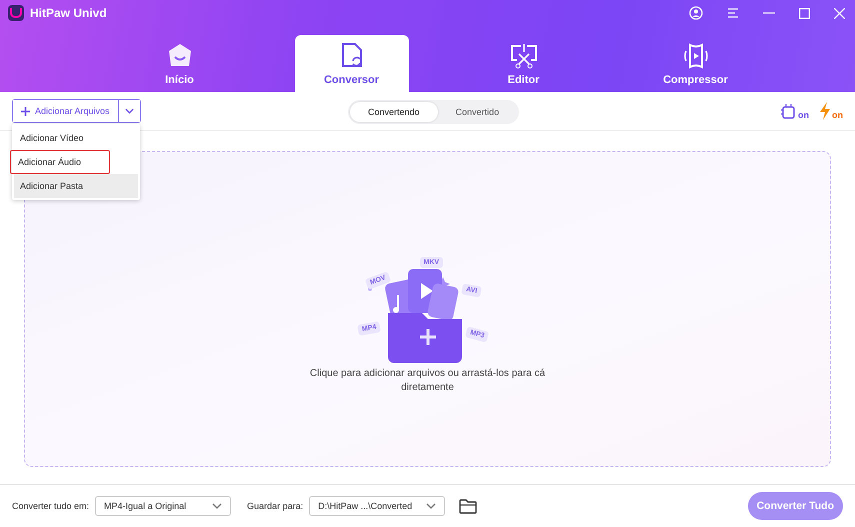 The width and height of the screenshot is (855, 527). I want to click on save-path-select: D:\HitPaw ...\Converted, so click(377, 506).